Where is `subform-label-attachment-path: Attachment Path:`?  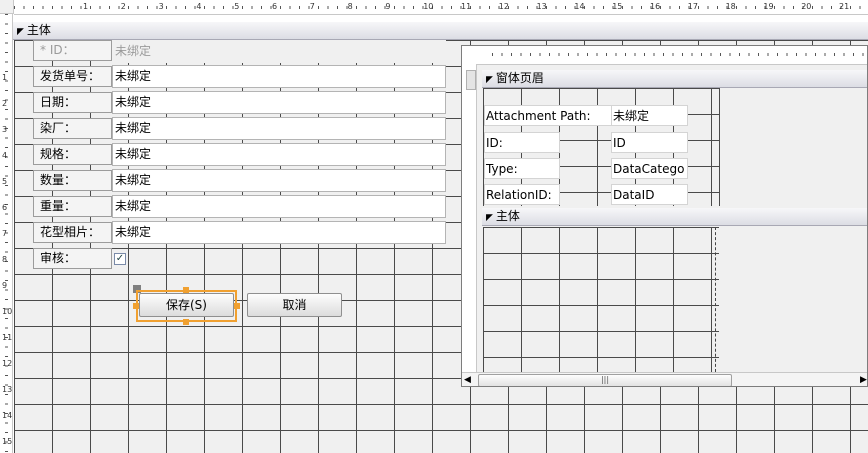
subform-label-attachment-path: Attachment Path: is located at coordinates (548, 115).